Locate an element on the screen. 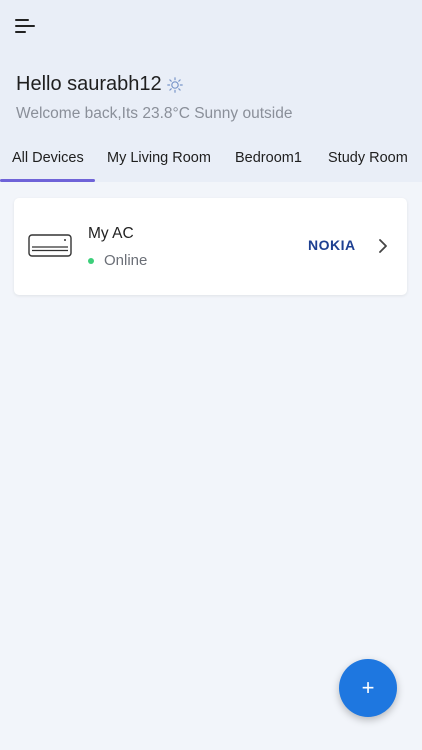 This screenshot has width=422, height=750. online-status-dot is located at coordinates (91, 261).